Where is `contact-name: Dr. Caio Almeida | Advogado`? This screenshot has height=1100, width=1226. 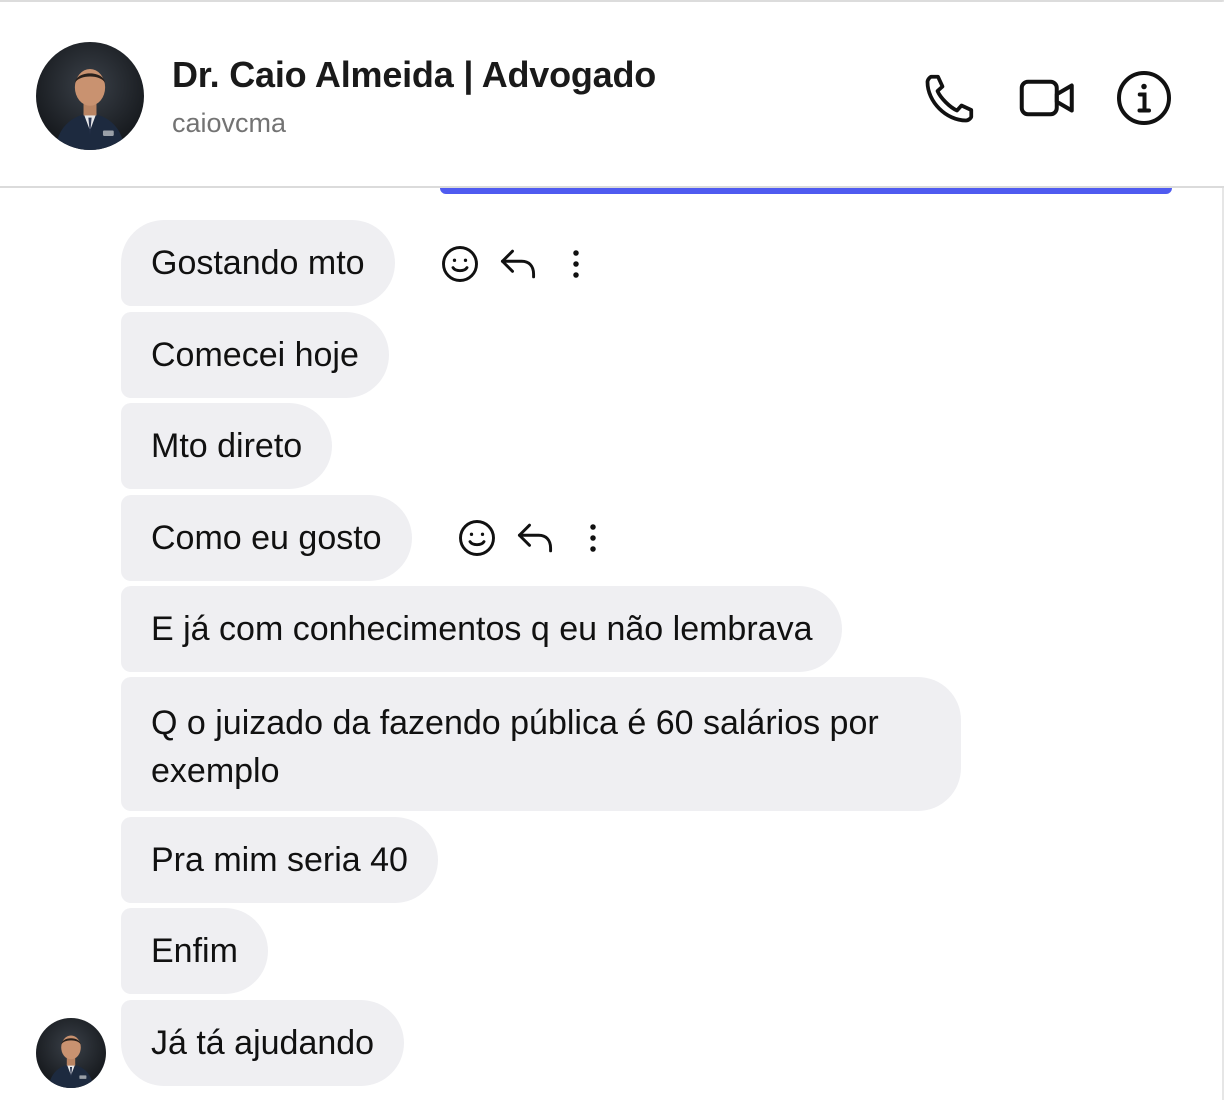 contact-name: Dr. Caio Almeida | Advogado is located at coordinates (414, 75).